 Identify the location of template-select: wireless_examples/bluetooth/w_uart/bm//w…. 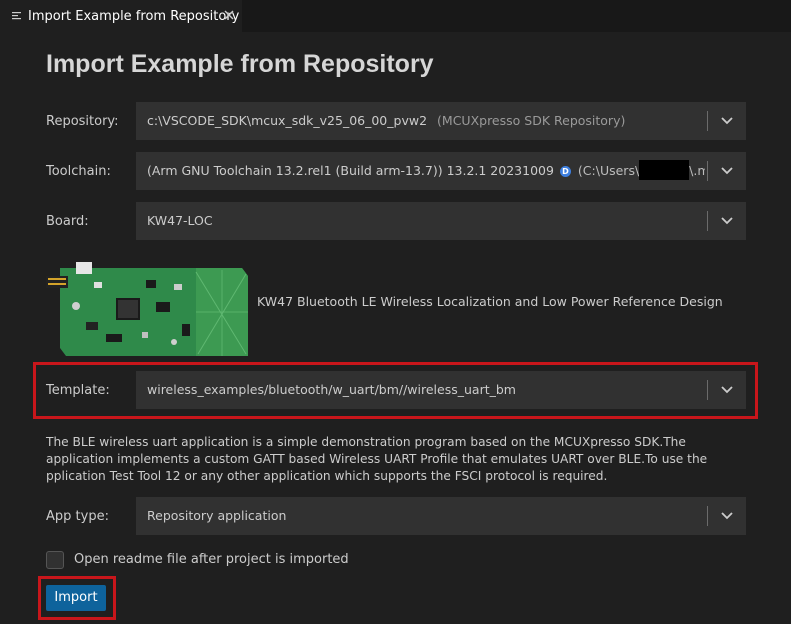
(441, 390).